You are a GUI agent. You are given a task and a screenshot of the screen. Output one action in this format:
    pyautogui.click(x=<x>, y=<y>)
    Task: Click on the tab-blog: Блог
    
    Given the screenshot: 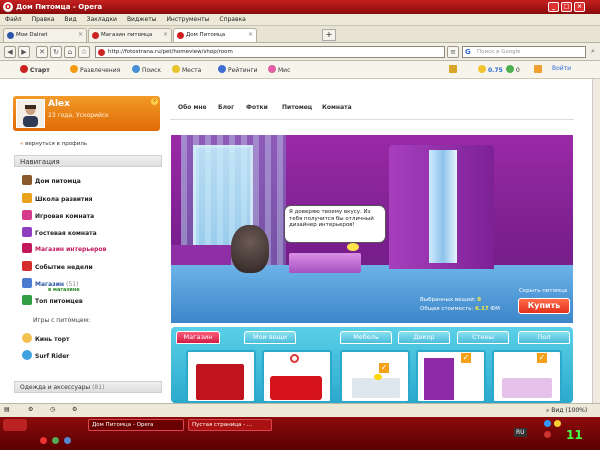 What is the action you would take?
    pyautogui.click(x=226, y=107)
    